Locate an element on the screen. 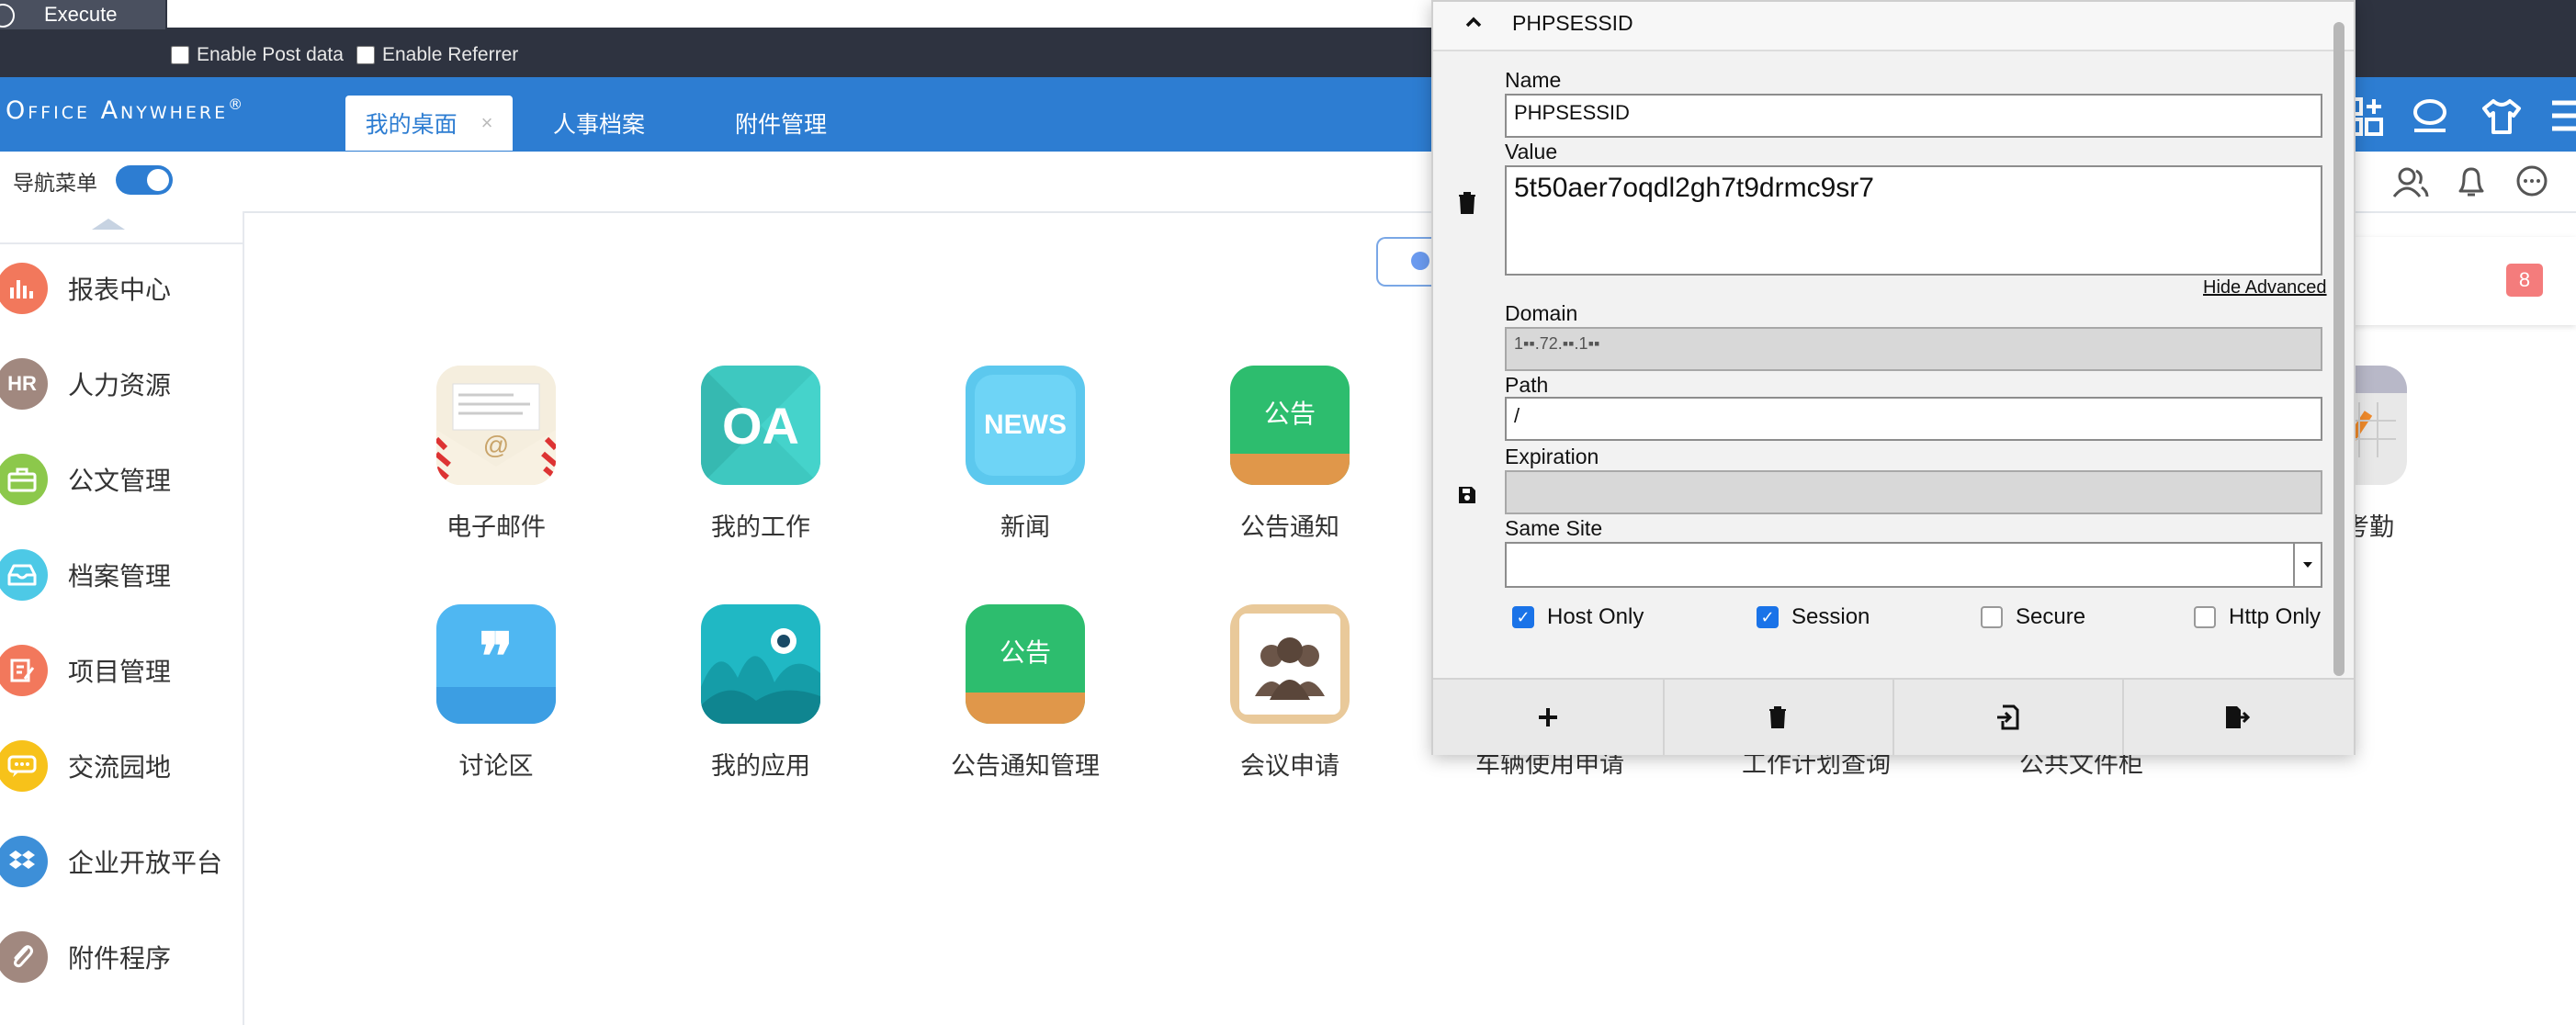  menu-icon is located at coordinates (2562, 117).